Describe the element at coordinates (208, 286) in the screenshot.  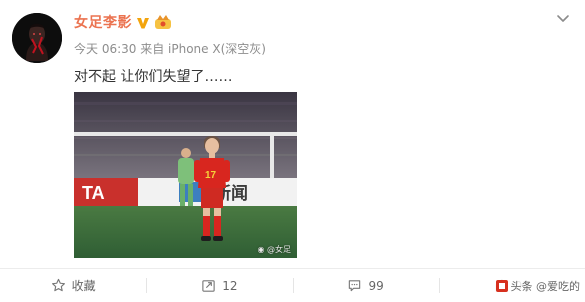
I see `repost-icon` at that location.